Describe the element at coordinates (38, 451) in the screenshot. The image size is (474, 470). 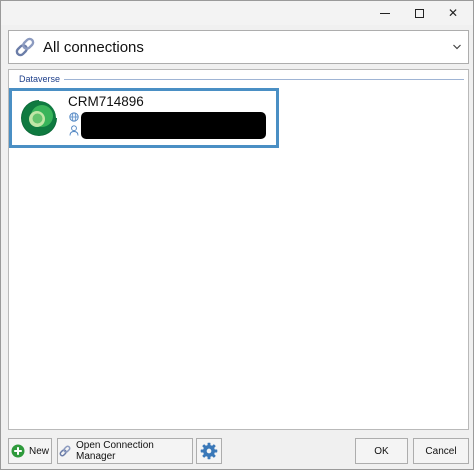
I see `new-button-label: New` at that location.